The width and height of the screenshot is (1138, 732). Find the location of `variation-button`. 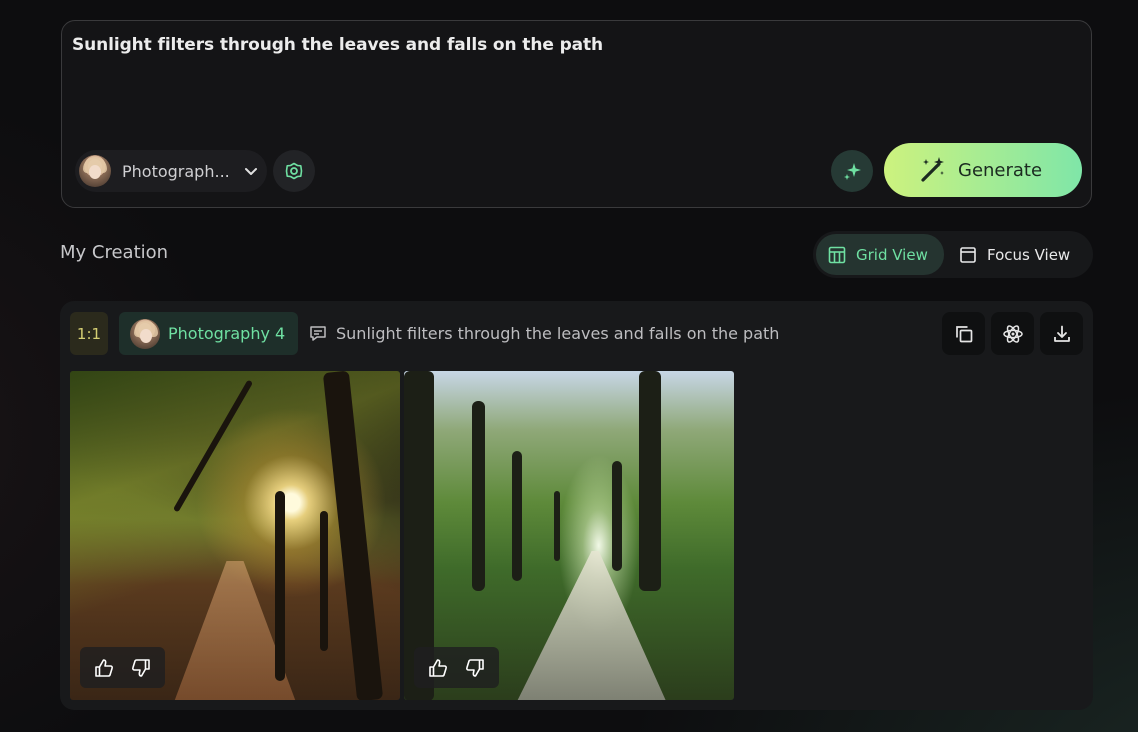

variation-button is located at coordinates (1012, 333).